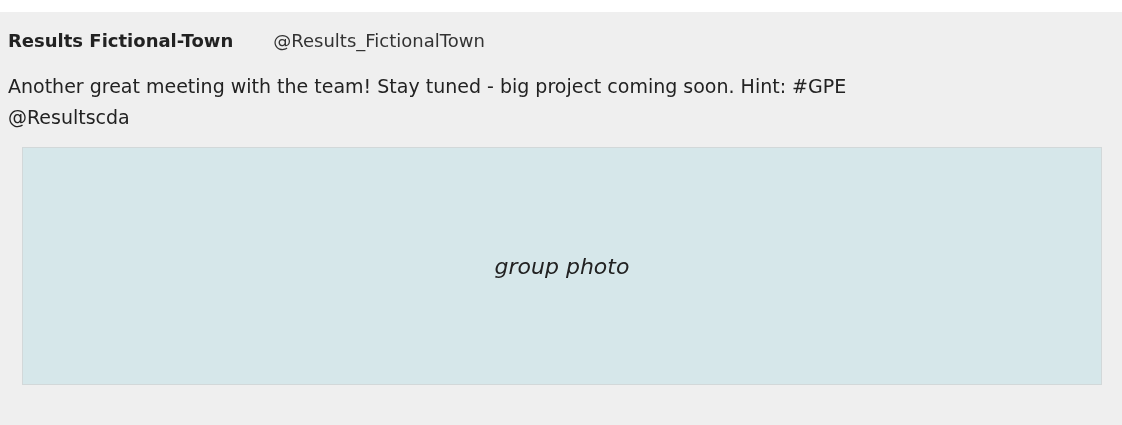  What do you see at coordinates (562, 266) in the screenshot?
I see `photo-caption: group photo` at bounding box center [562, 266].